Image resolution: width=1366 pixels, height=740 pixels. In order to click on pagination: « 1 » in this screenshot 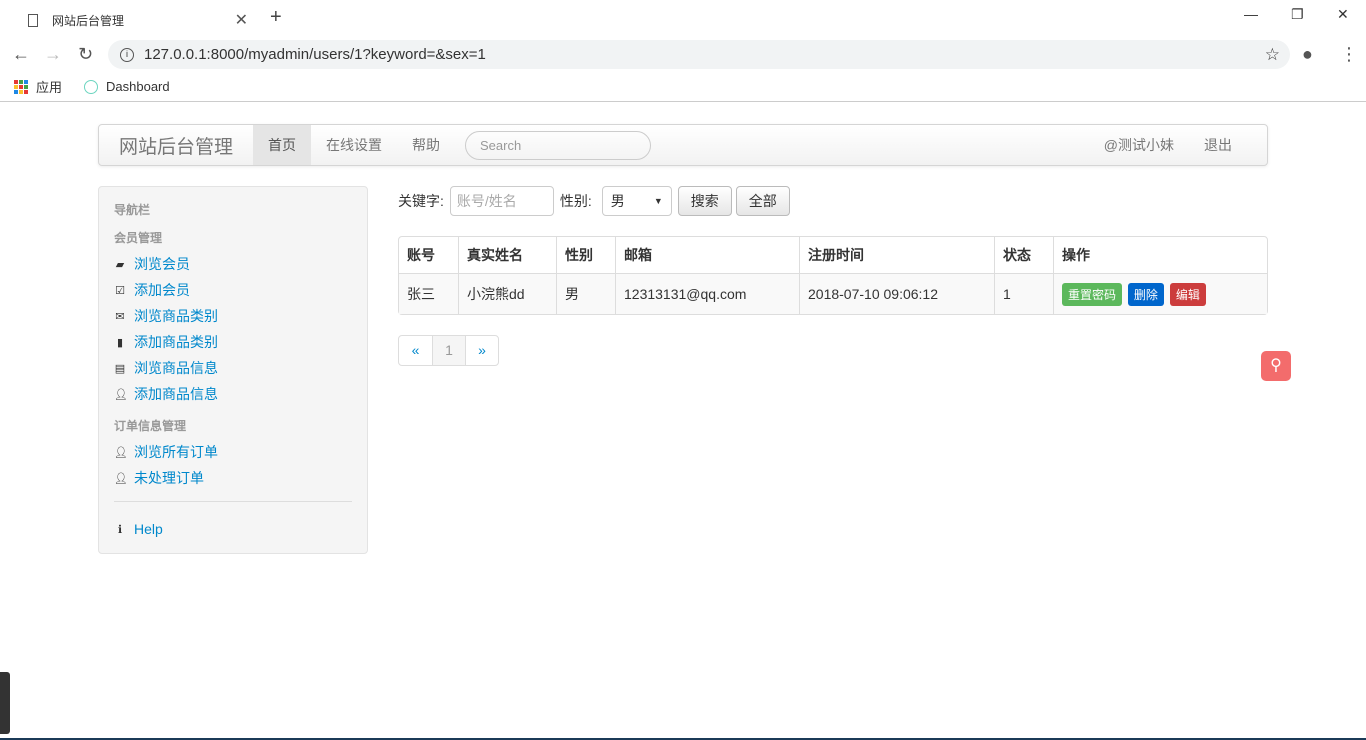, I will do `click(448, 350)`.